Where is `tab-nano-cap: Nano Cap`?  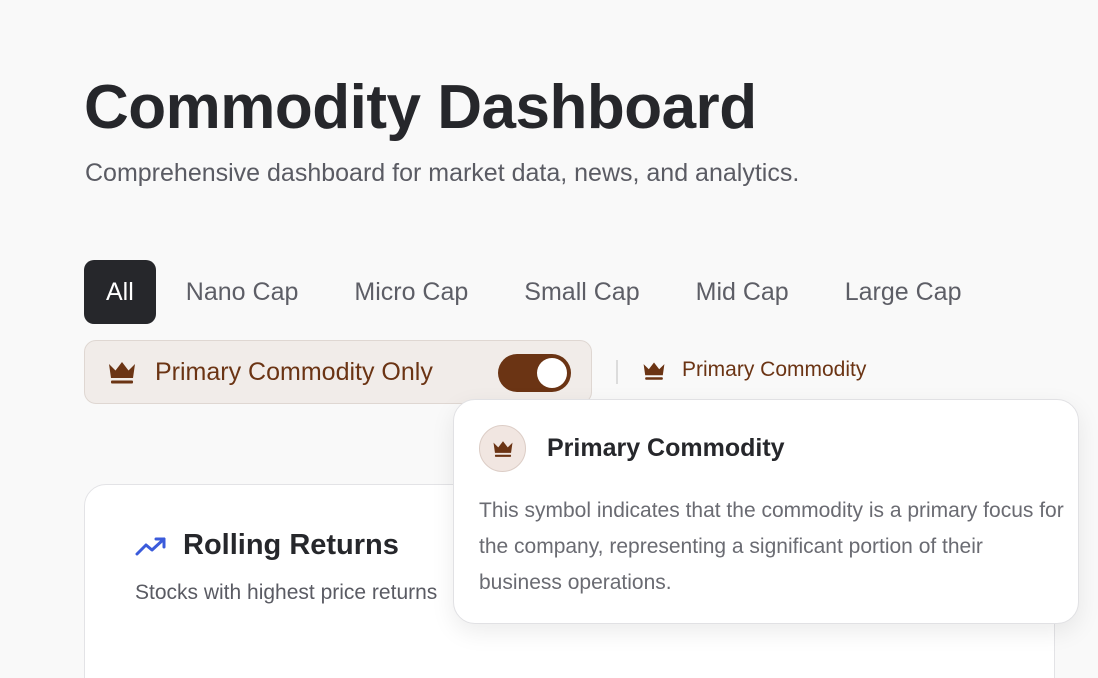 tab-nano-cap: Nano Cap is located at coordinates (242, 292).